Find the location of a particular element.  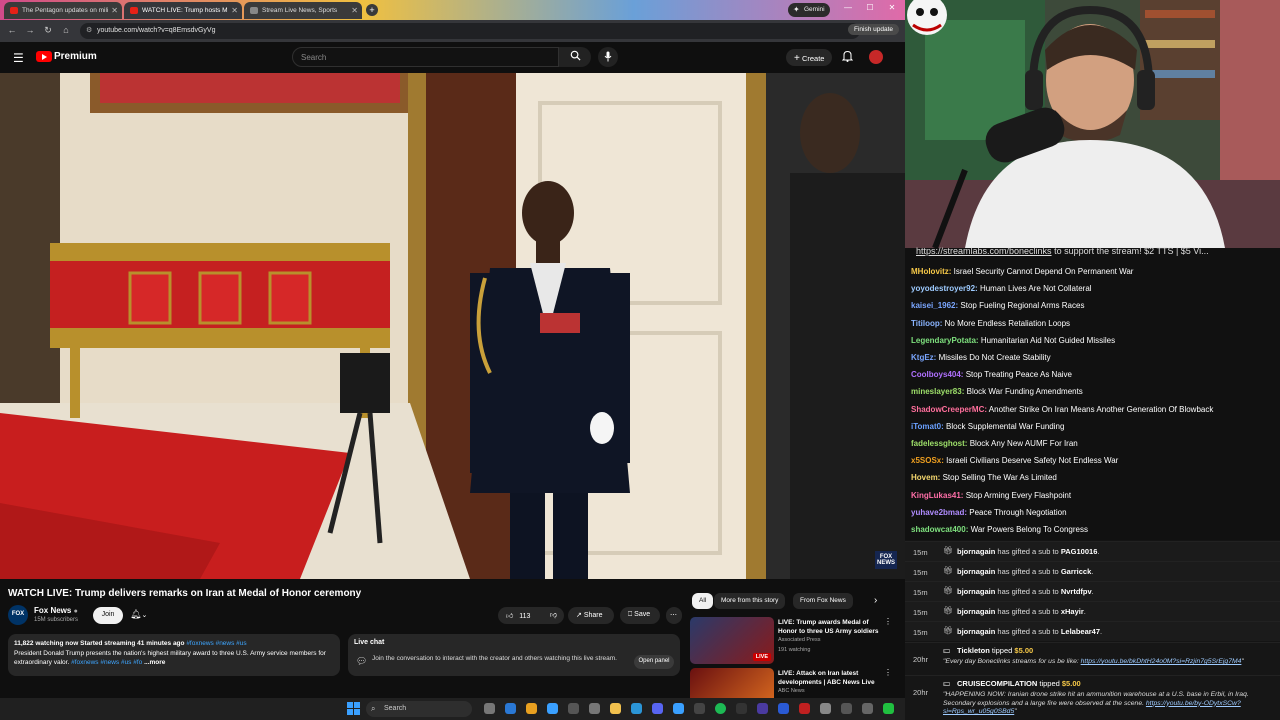

home-icon: ⌂ is located at coordinates (66, 30).